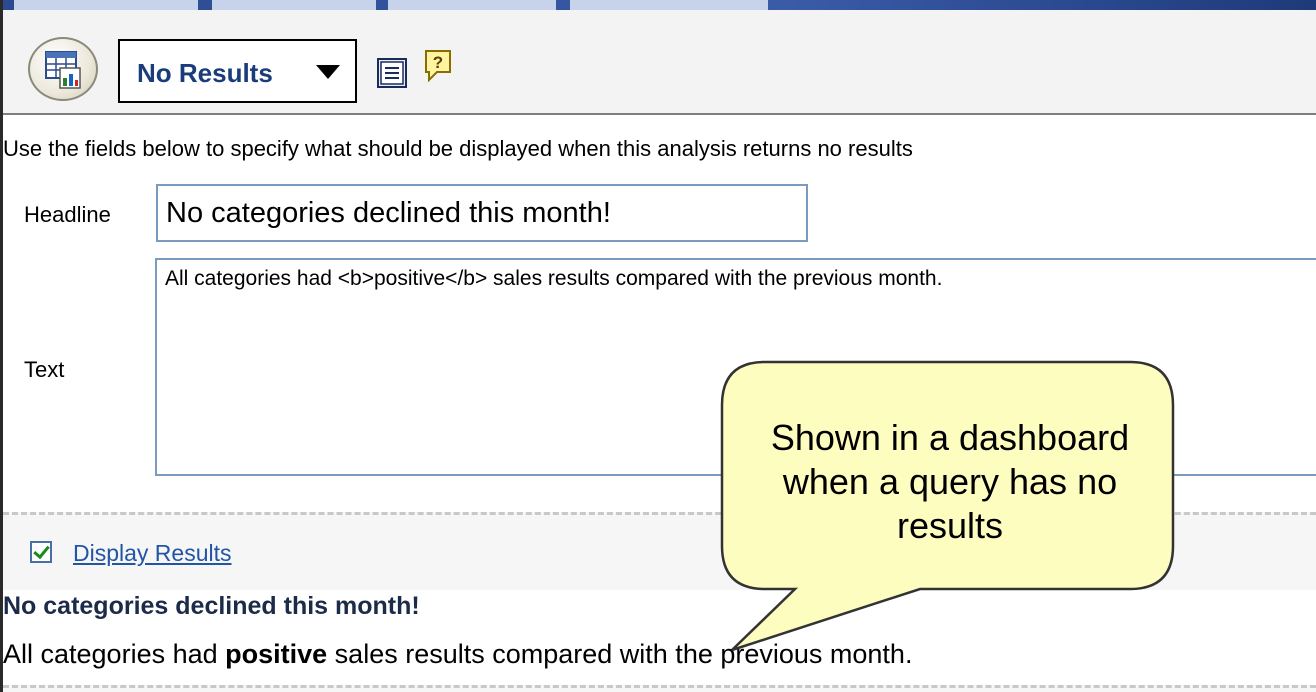 Image resolution: width=1316 pixels, height=692 pixels. What do you see at coordinates (392, 73) in the screenshot?
I see `view-properties-icon` at bounding box center [392, 73].